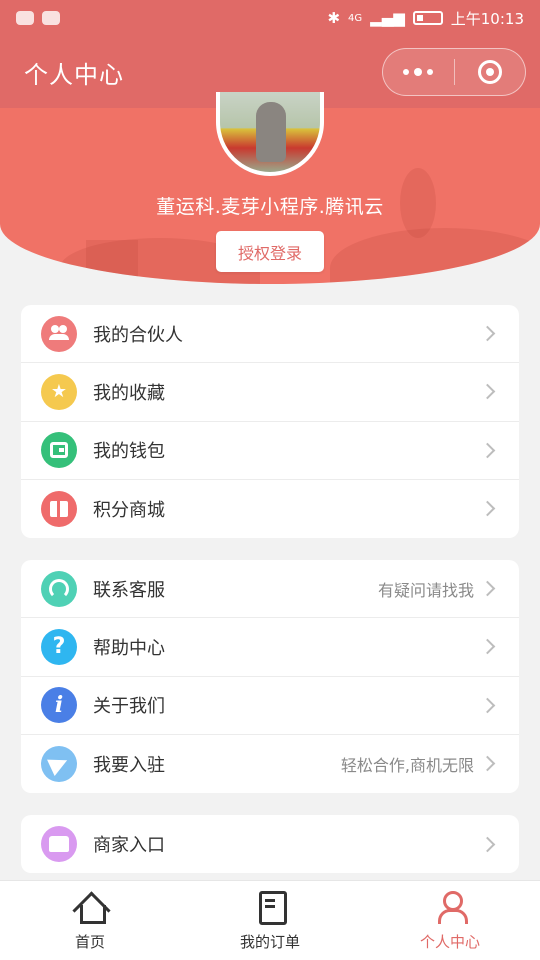 The image size is (540, 960). I want to click on more-menu-button, so click(418, 72).